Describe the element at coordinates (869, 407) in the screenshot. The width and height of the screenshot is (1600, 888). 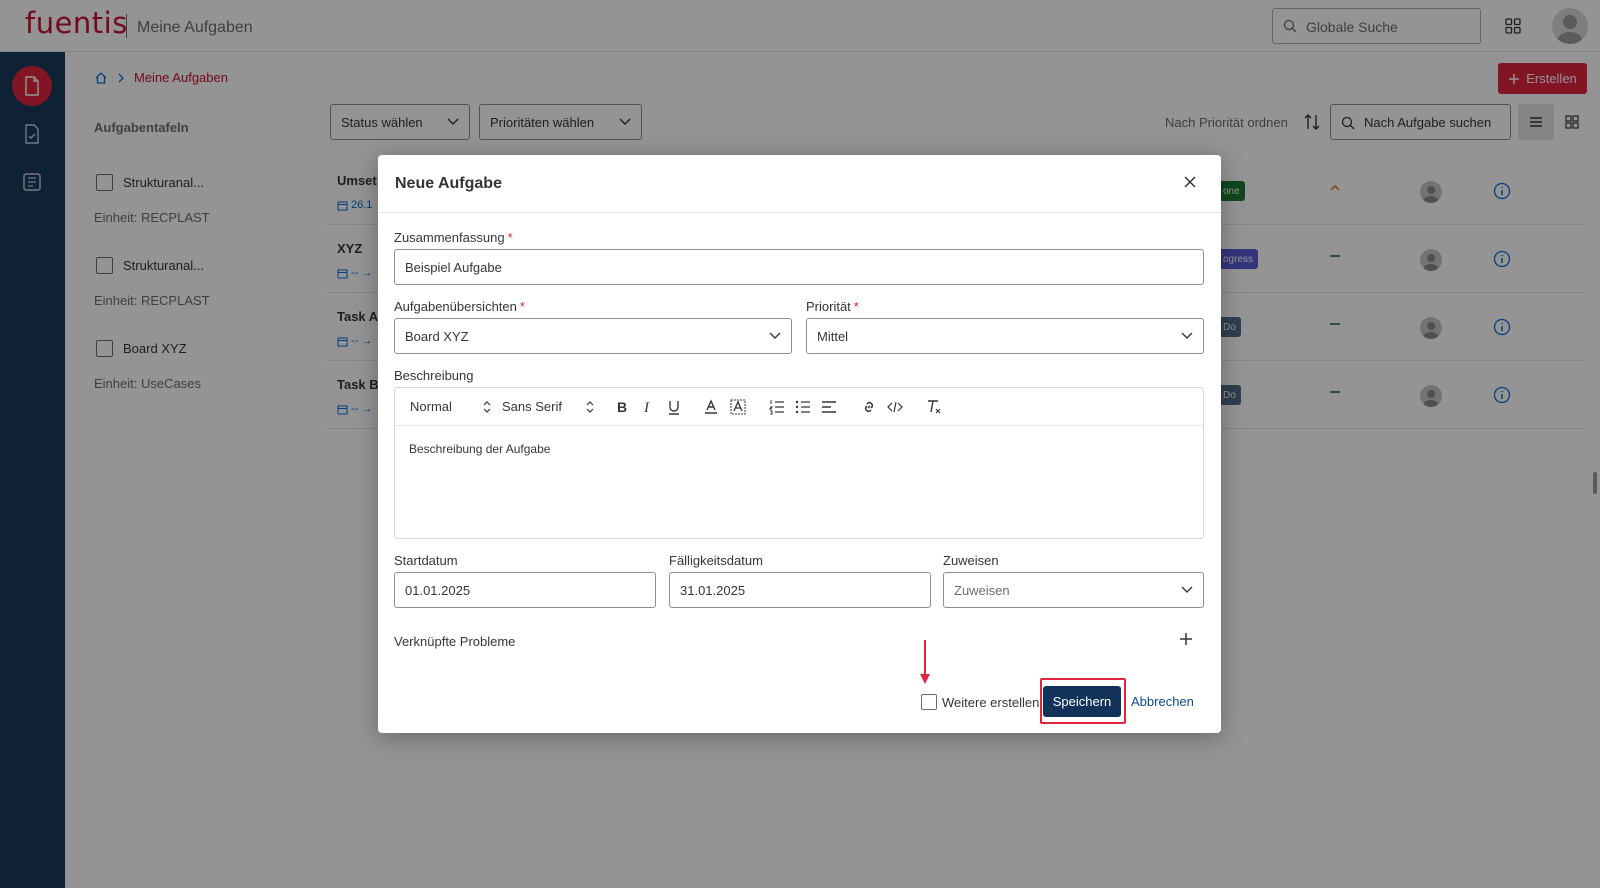
I see `link-icon` at that location.